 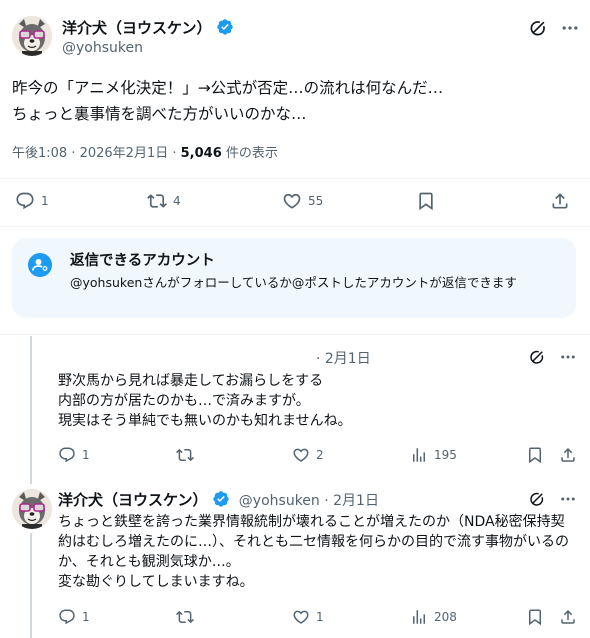 What do you see at coordinates (142, 261) in the screenshot?
I see `notice-title: 返信できるアカウント` at bounding box center [142, 261].